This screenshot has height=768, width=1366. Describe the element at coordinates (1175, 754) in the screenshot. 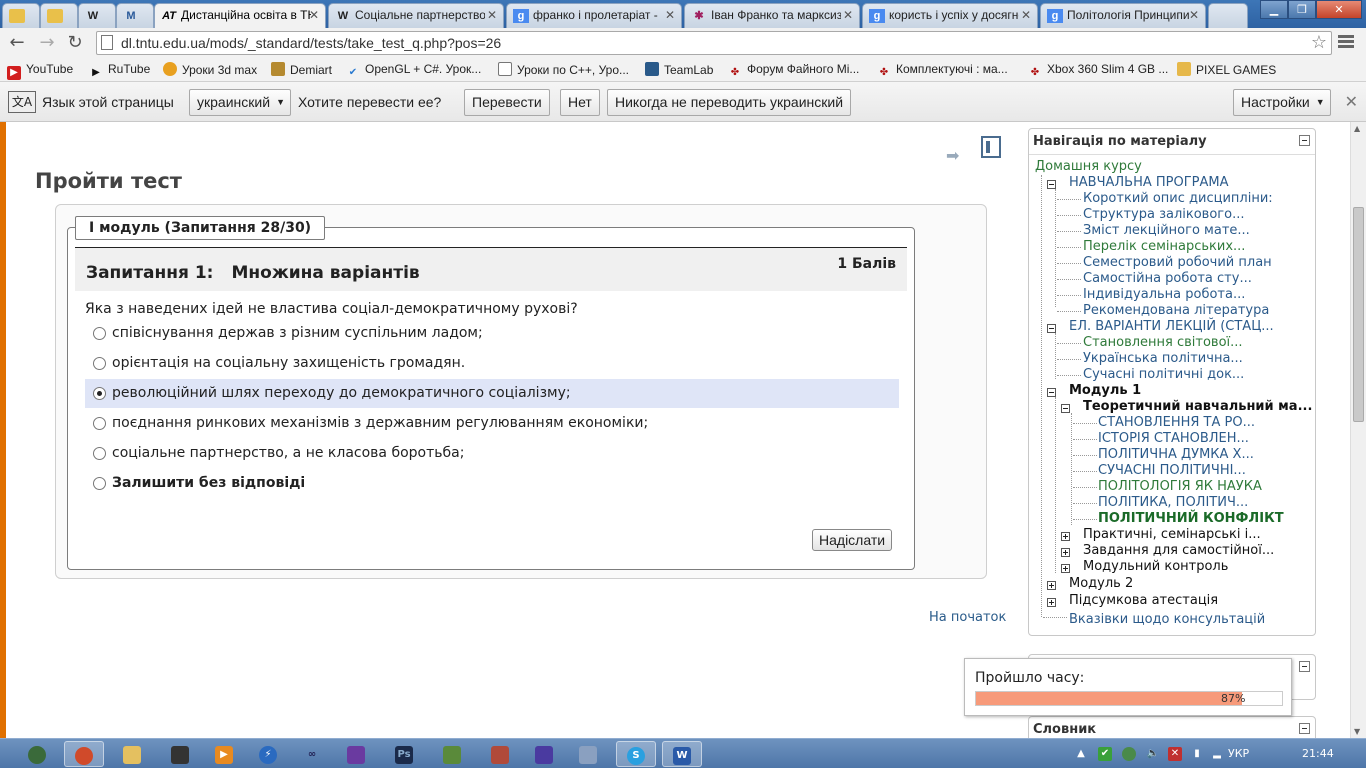

I see `network-icon: ✕` at that location.